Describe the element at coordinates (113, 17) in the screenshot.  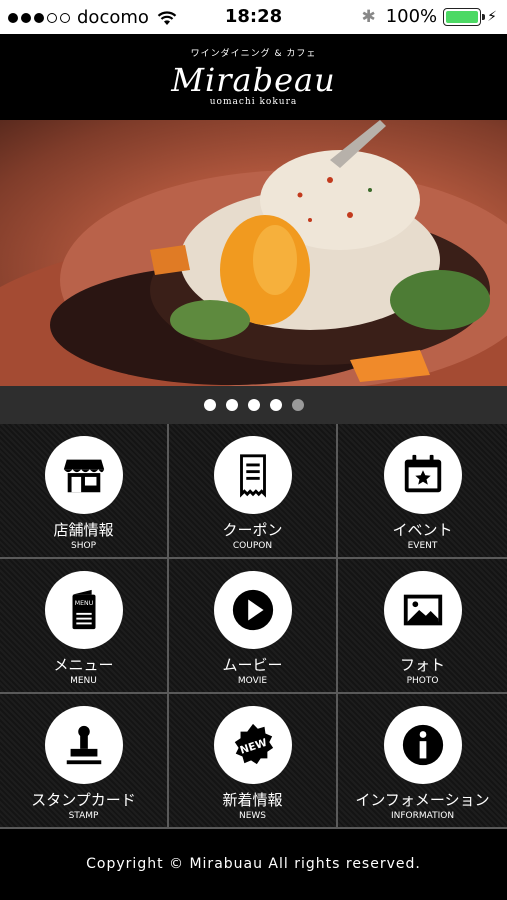
I see `carrier-name: docomo` at that location.